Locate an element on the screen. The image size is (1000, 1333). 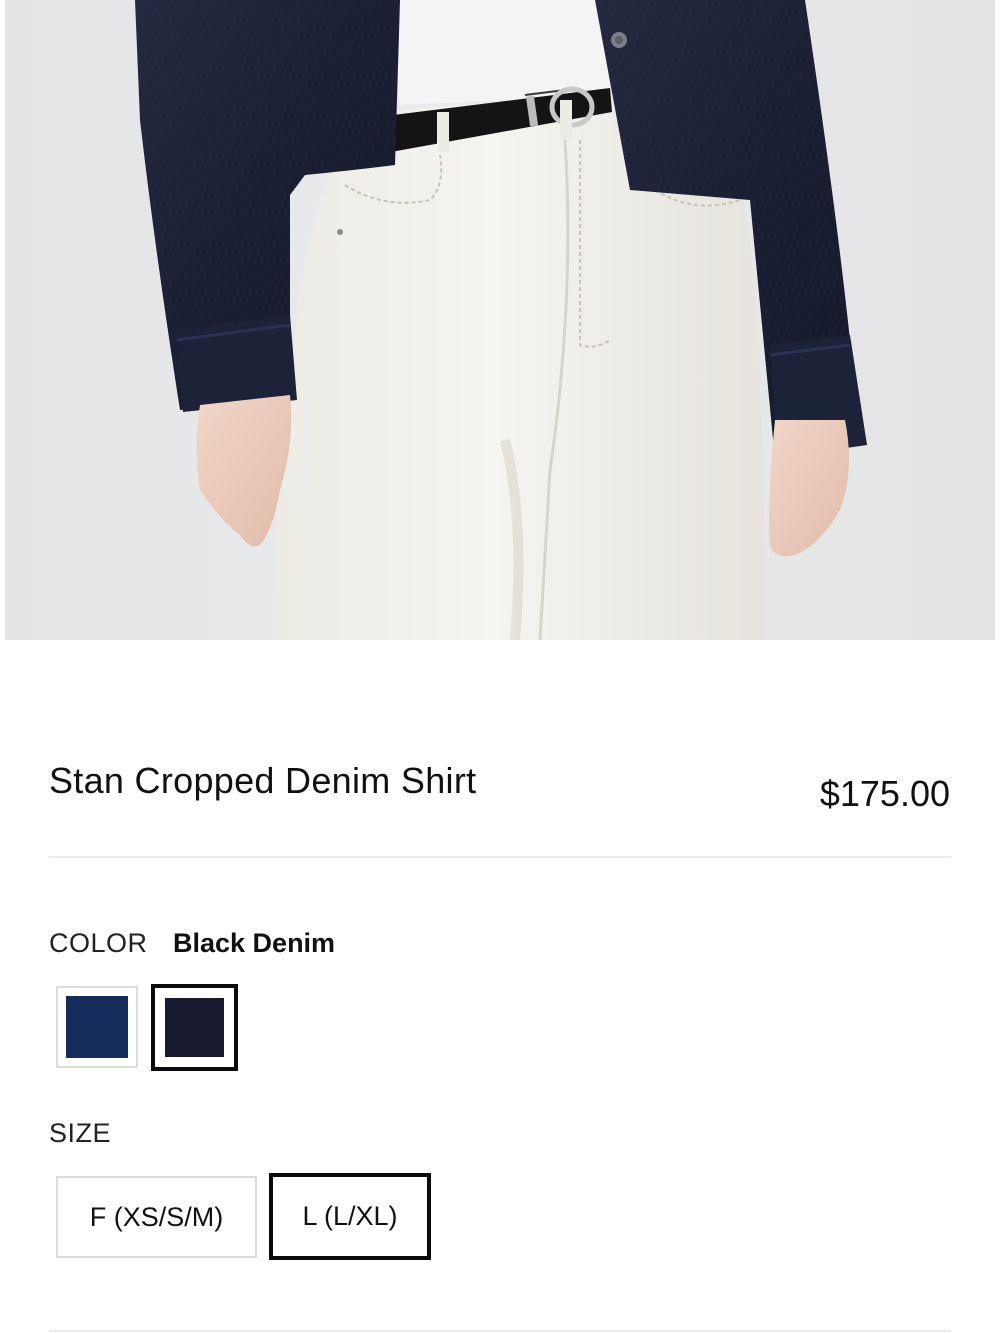
size-option-l: L (L/XL) is located at coordinates (350, 1216).